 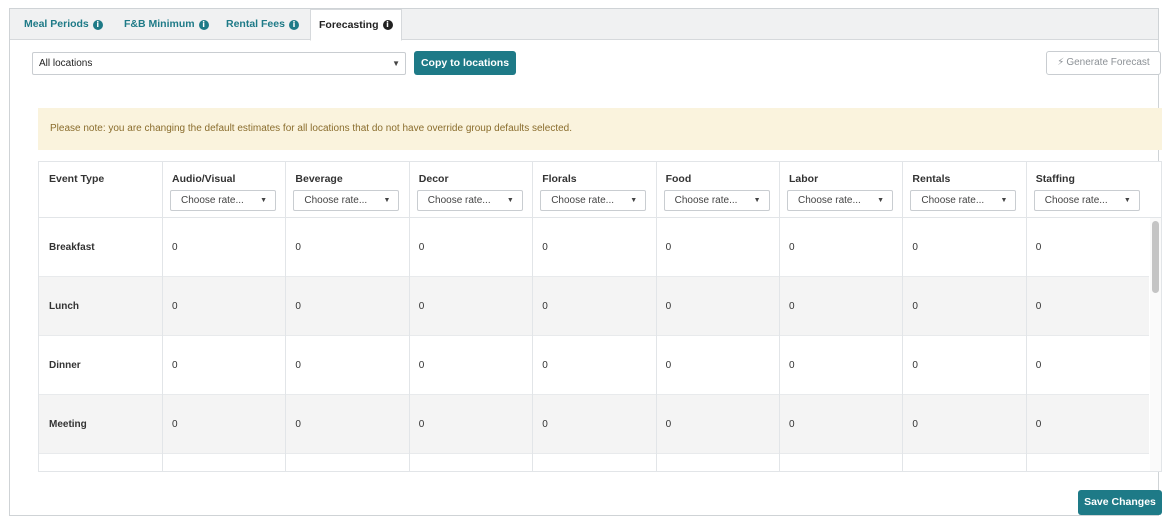 I want to click on tab-rental-fees: Rental Fees i, so click(x=262, y=24).